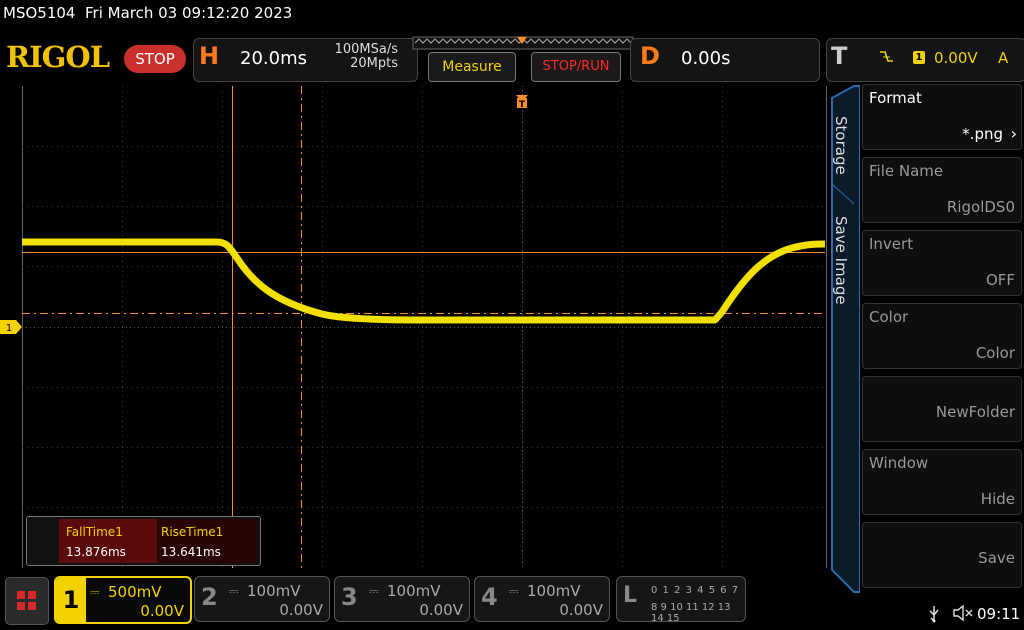 The width and height of the screenshot is (1024, 630). I want to click on measurement-results: FallTime1 13.876ms RiseTime1 13.641ms, so click(143, 541).